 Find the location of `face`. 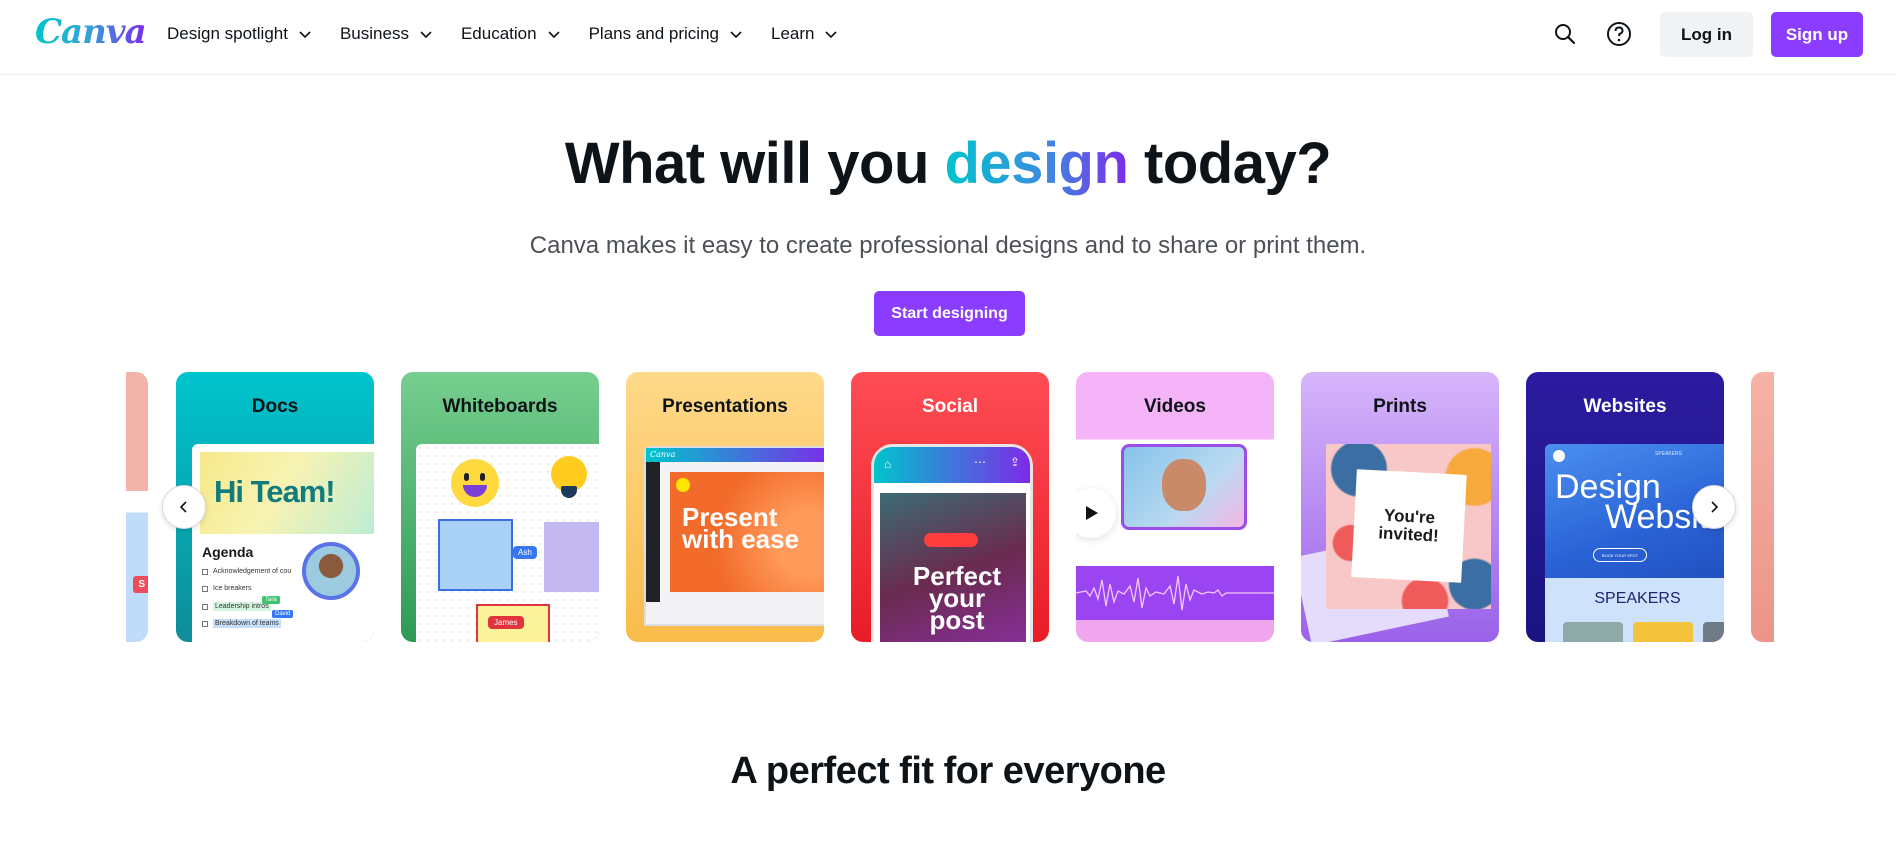

face is located at coordinates (1184, 485).